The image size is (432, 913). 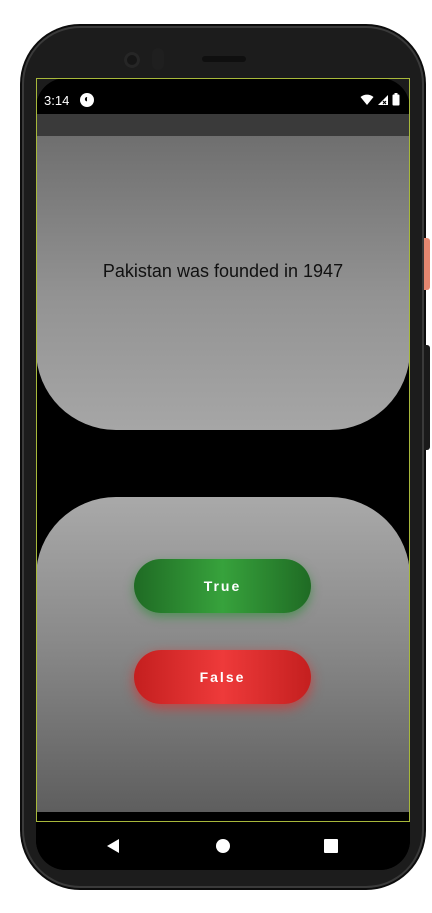 What do you see at coordinates (113, 846) in the screenshot?
I see `back-icon` at bounding box center [113, 846].